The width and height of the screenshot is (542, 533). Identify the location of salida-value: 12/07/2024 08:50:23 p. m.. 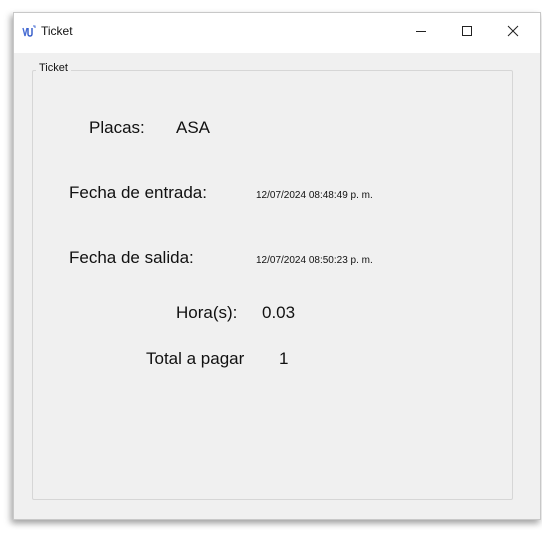
(314, 260).